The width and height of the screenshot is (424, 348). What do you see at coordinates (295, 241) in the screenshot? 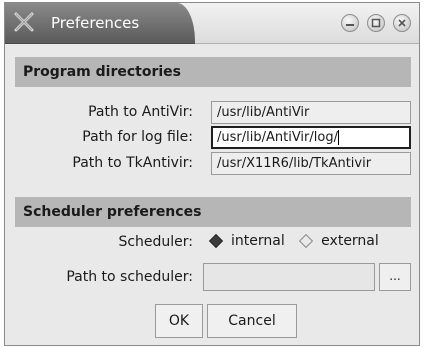
I see `scheduler-radio-group: internal external` at bounding box center [295, 241].